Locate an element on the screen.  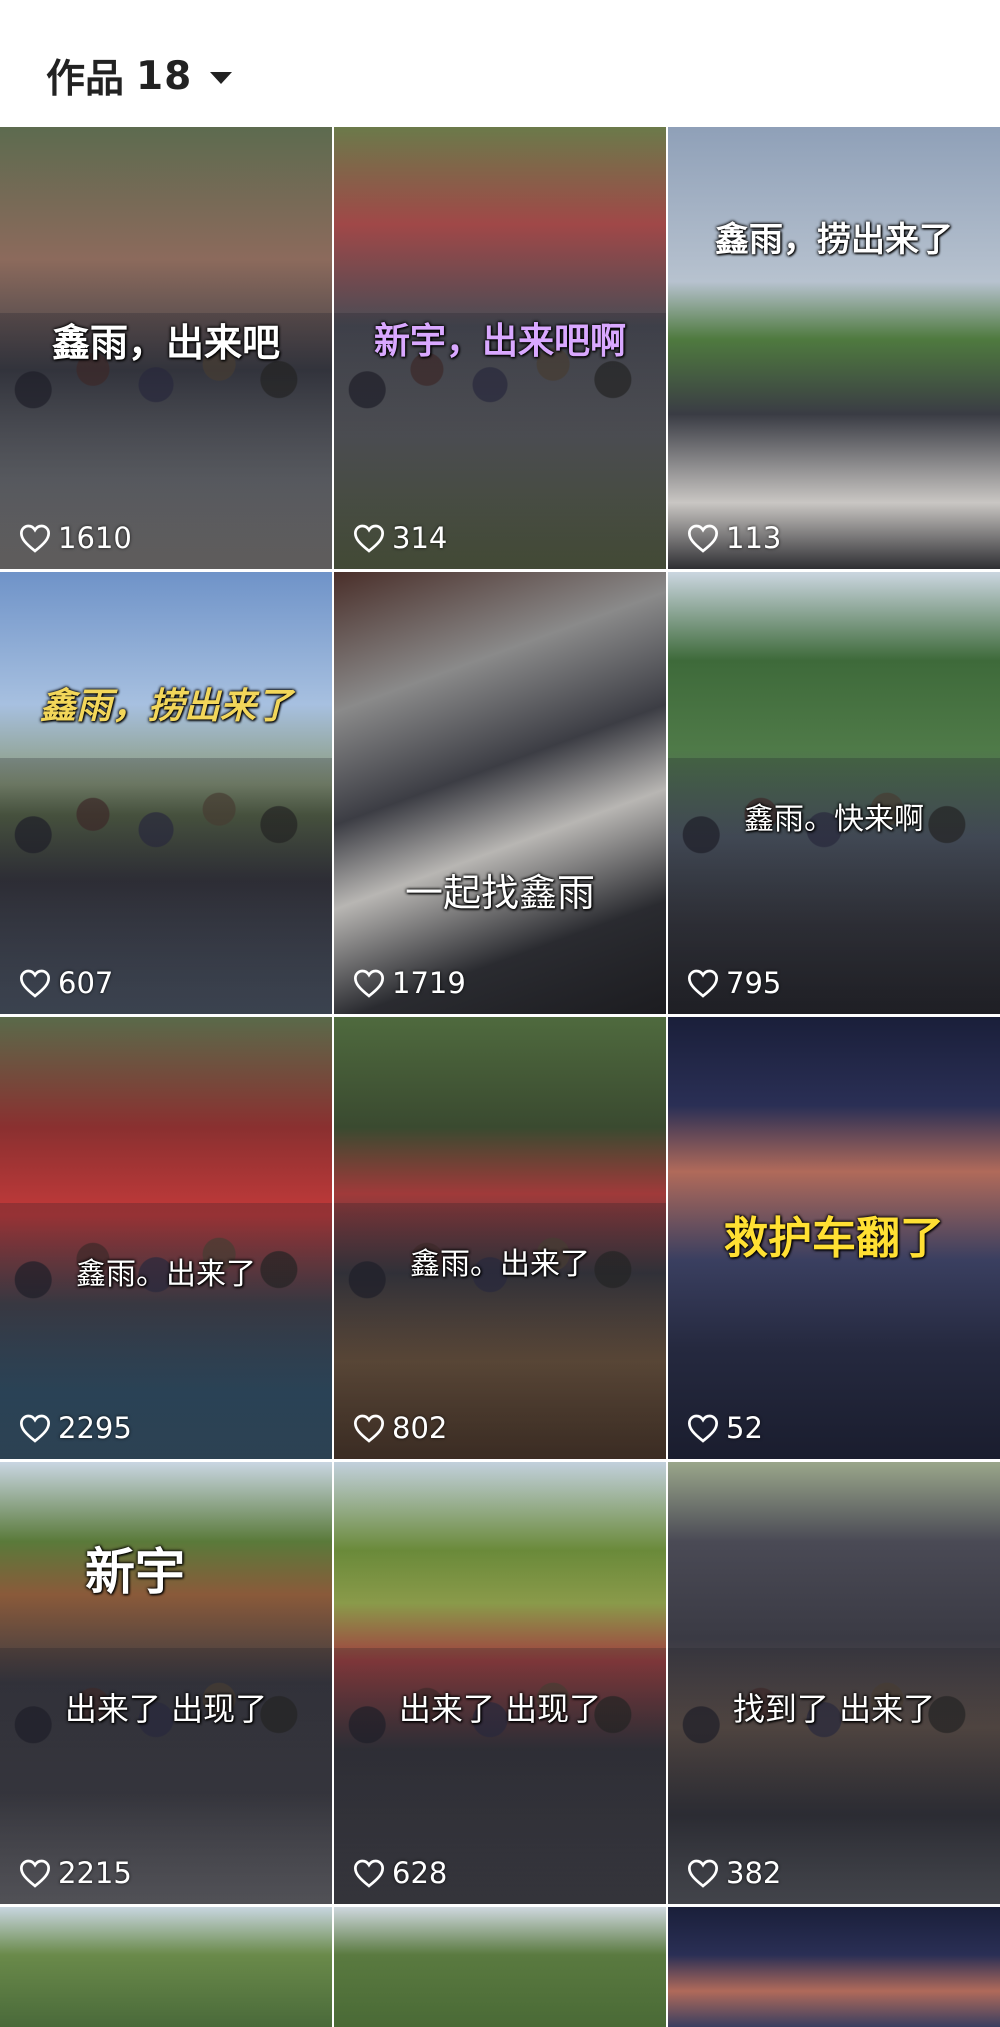
caret-down-icon is located at coordinates (221, 78).